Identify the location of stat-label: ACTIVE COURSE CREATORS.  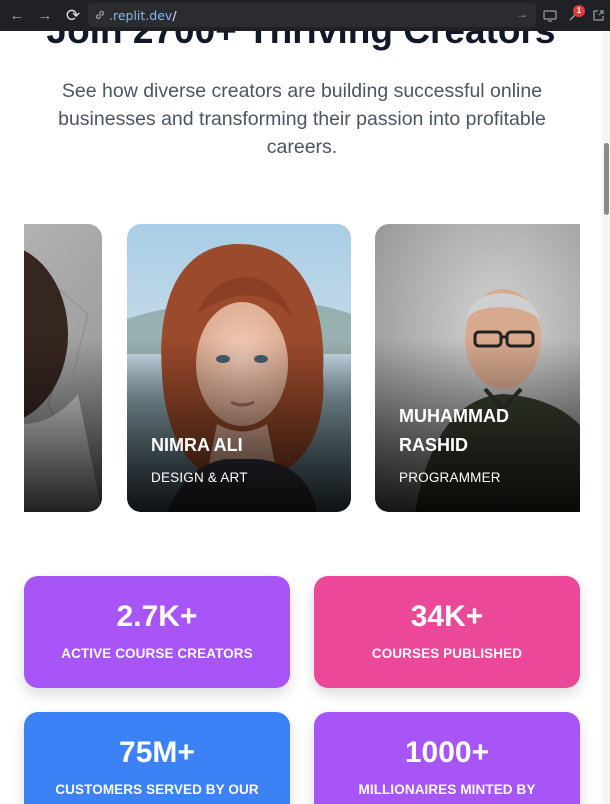
(157, 653).